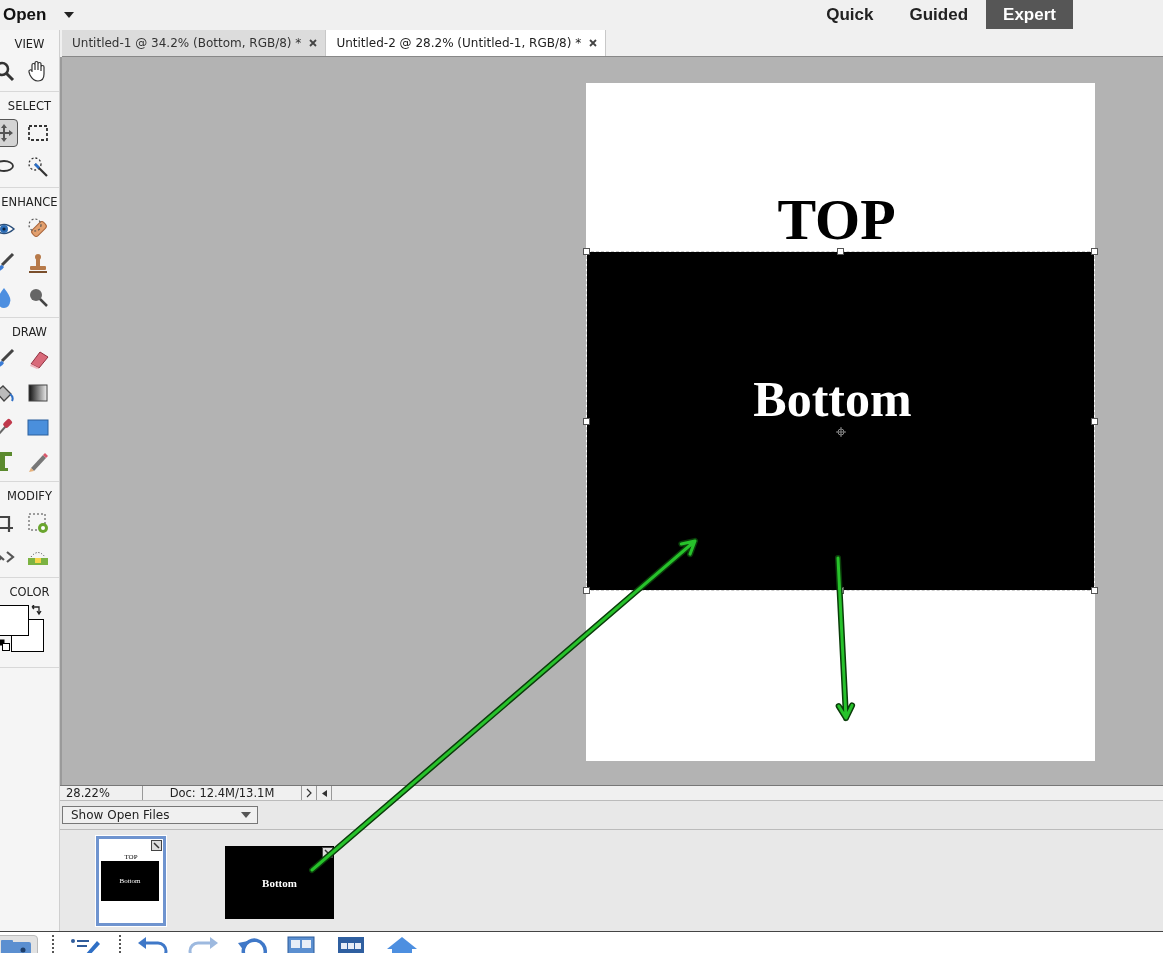 This screenshot has height=953, width=1163. I want to click on open-menu: Open, so click(37, 15).